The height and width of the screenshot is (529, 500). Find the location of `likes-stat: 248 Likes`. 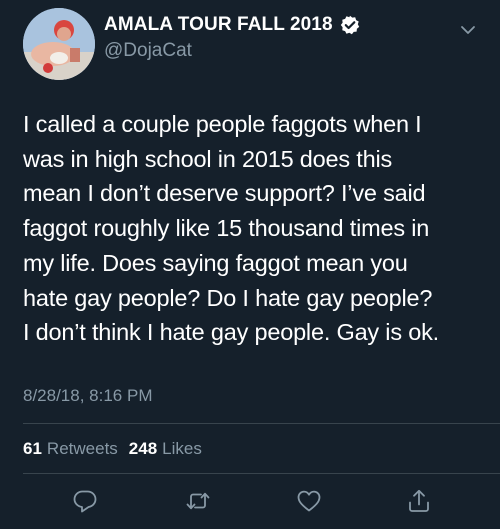

likes-stat: 248 Likes is located at coordinates (165, 449).